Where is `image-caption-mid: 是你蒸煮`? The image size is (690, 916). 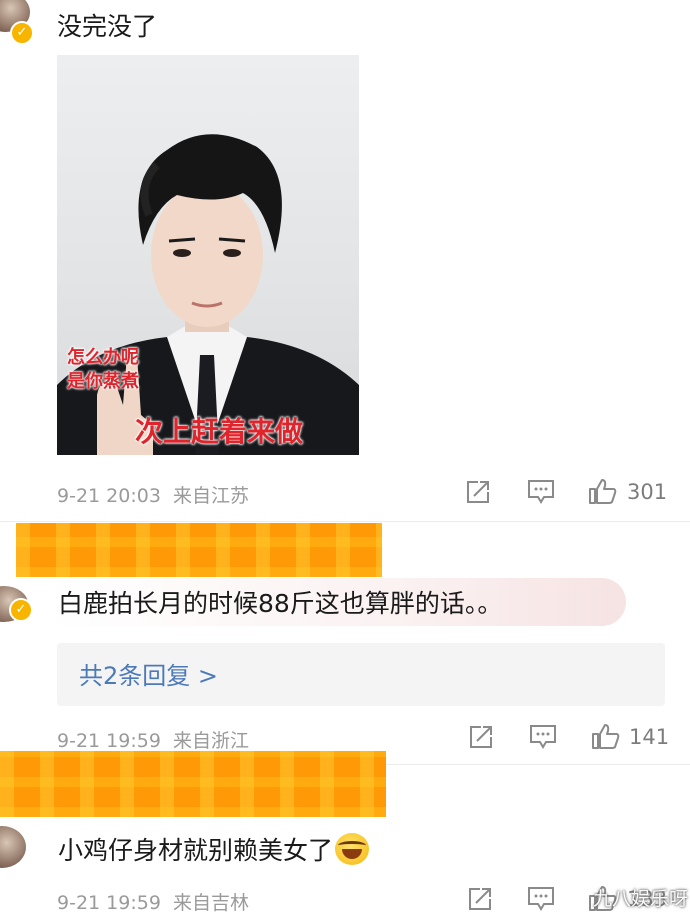 image-caption-mid: 是你蒸煮 is located at coordinates (103, 381).